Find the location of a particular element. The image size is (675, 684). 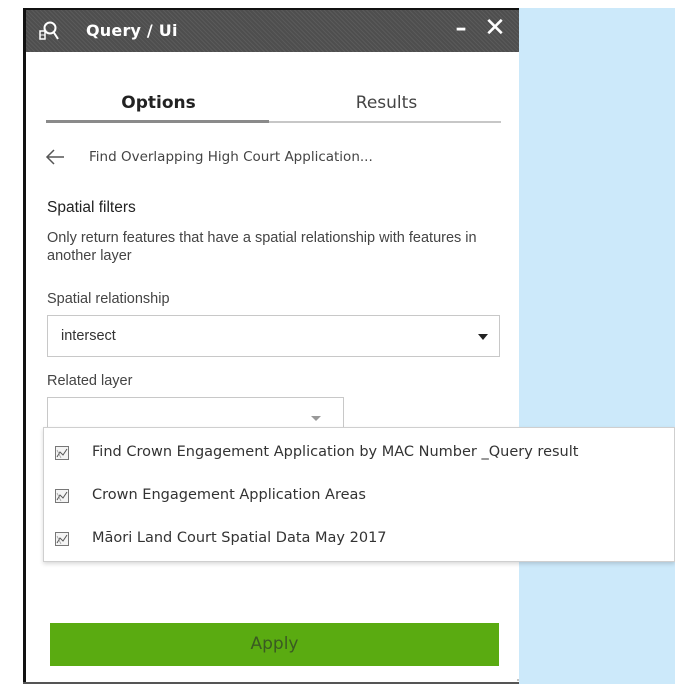

frame-margin is located at coordinates (10, 342).